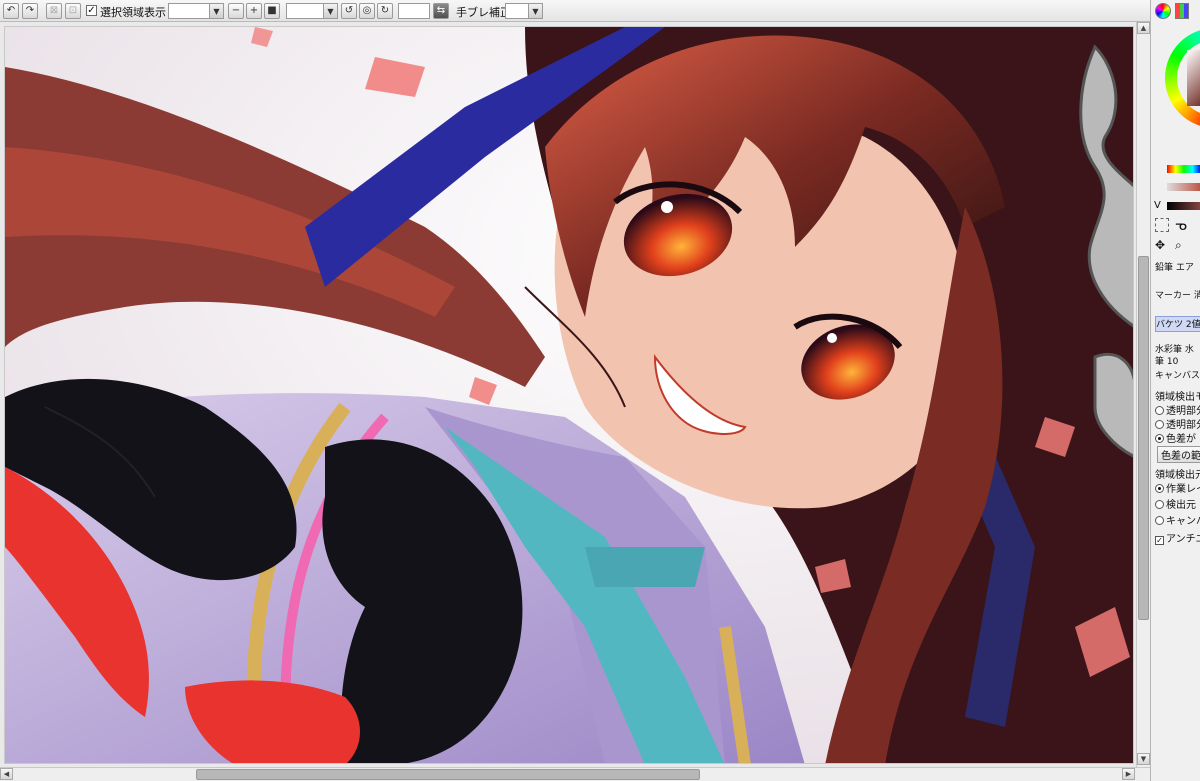 This screenshot has width=1200, height=781. What do you see at coordinates (1181, 226) in the screenshot?
I see `lasso-tool-icon: ᓀ` at bounding box center [1181, 226].